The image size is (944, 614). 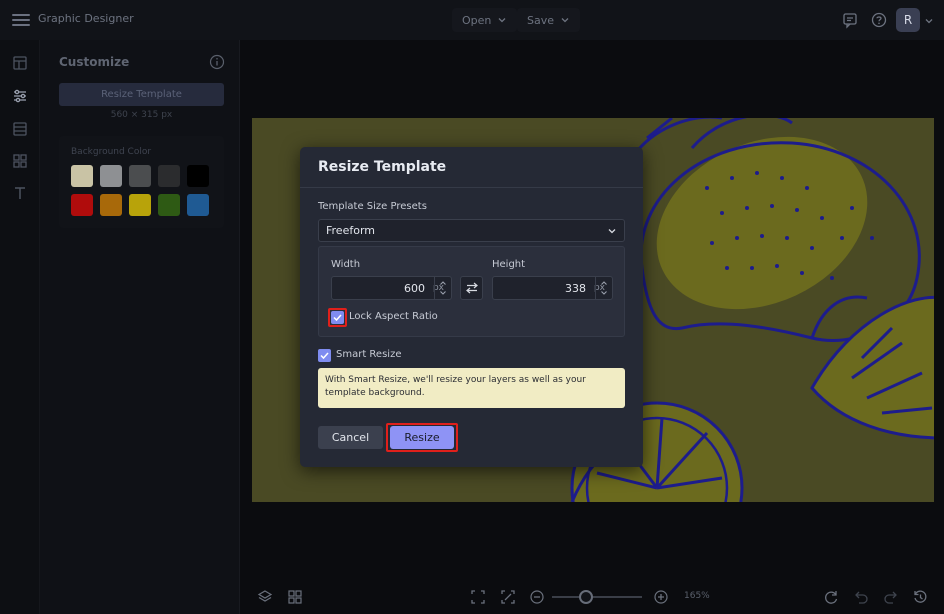 I want to click on text-icon, so click(x=20, y=193).